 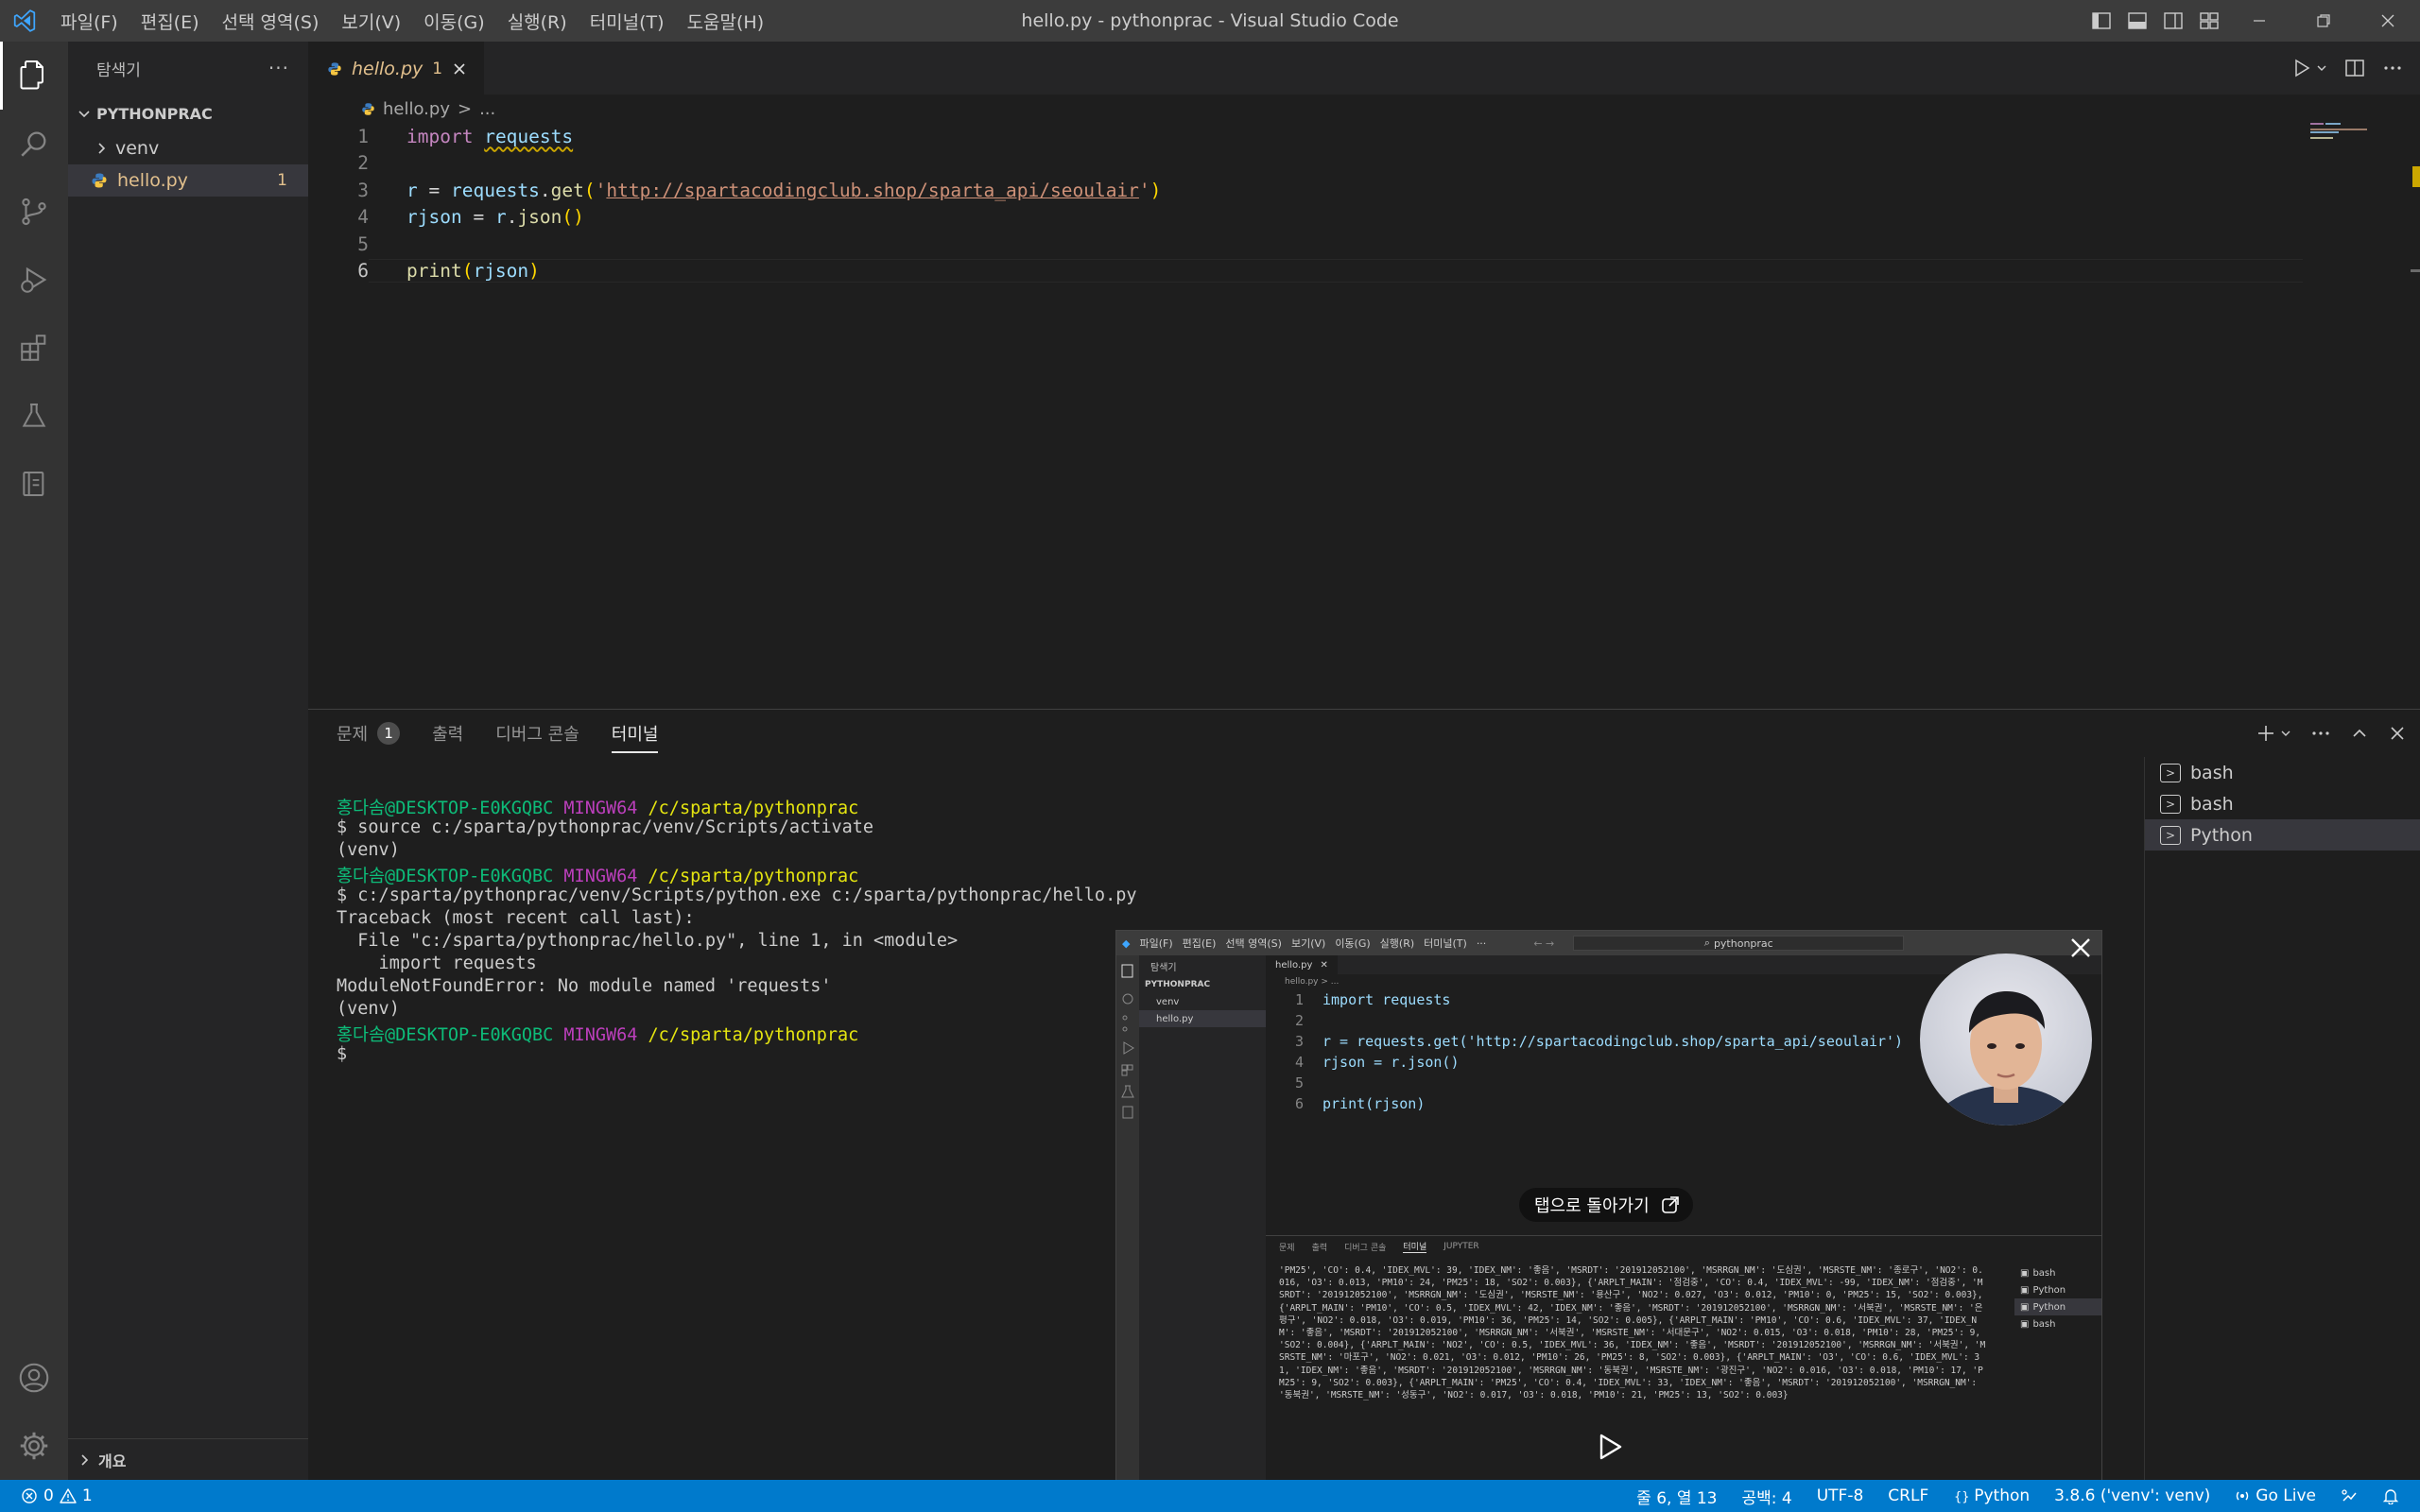 What do you see at coordinates (1144, 190) in the screenshot?
I see `string-quote: '` at bounding box center [1144, 190].